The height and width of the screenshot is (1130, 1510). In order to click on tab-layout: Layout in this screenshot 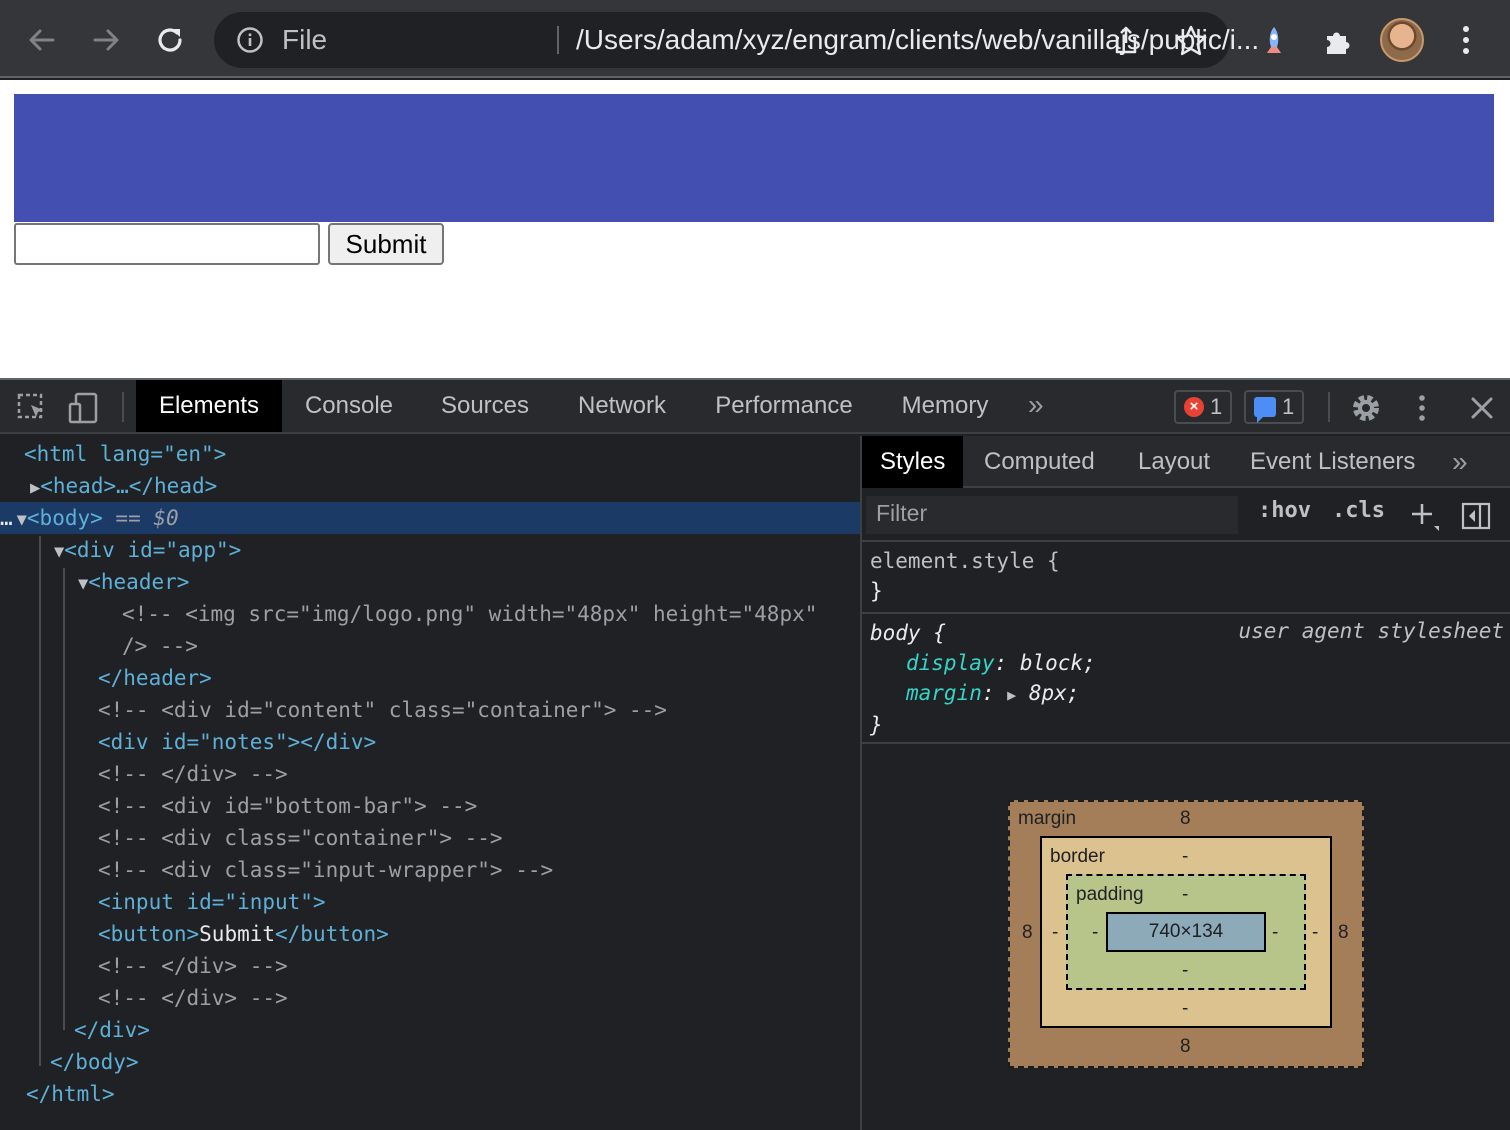, I will do `click(1174, 462)`.